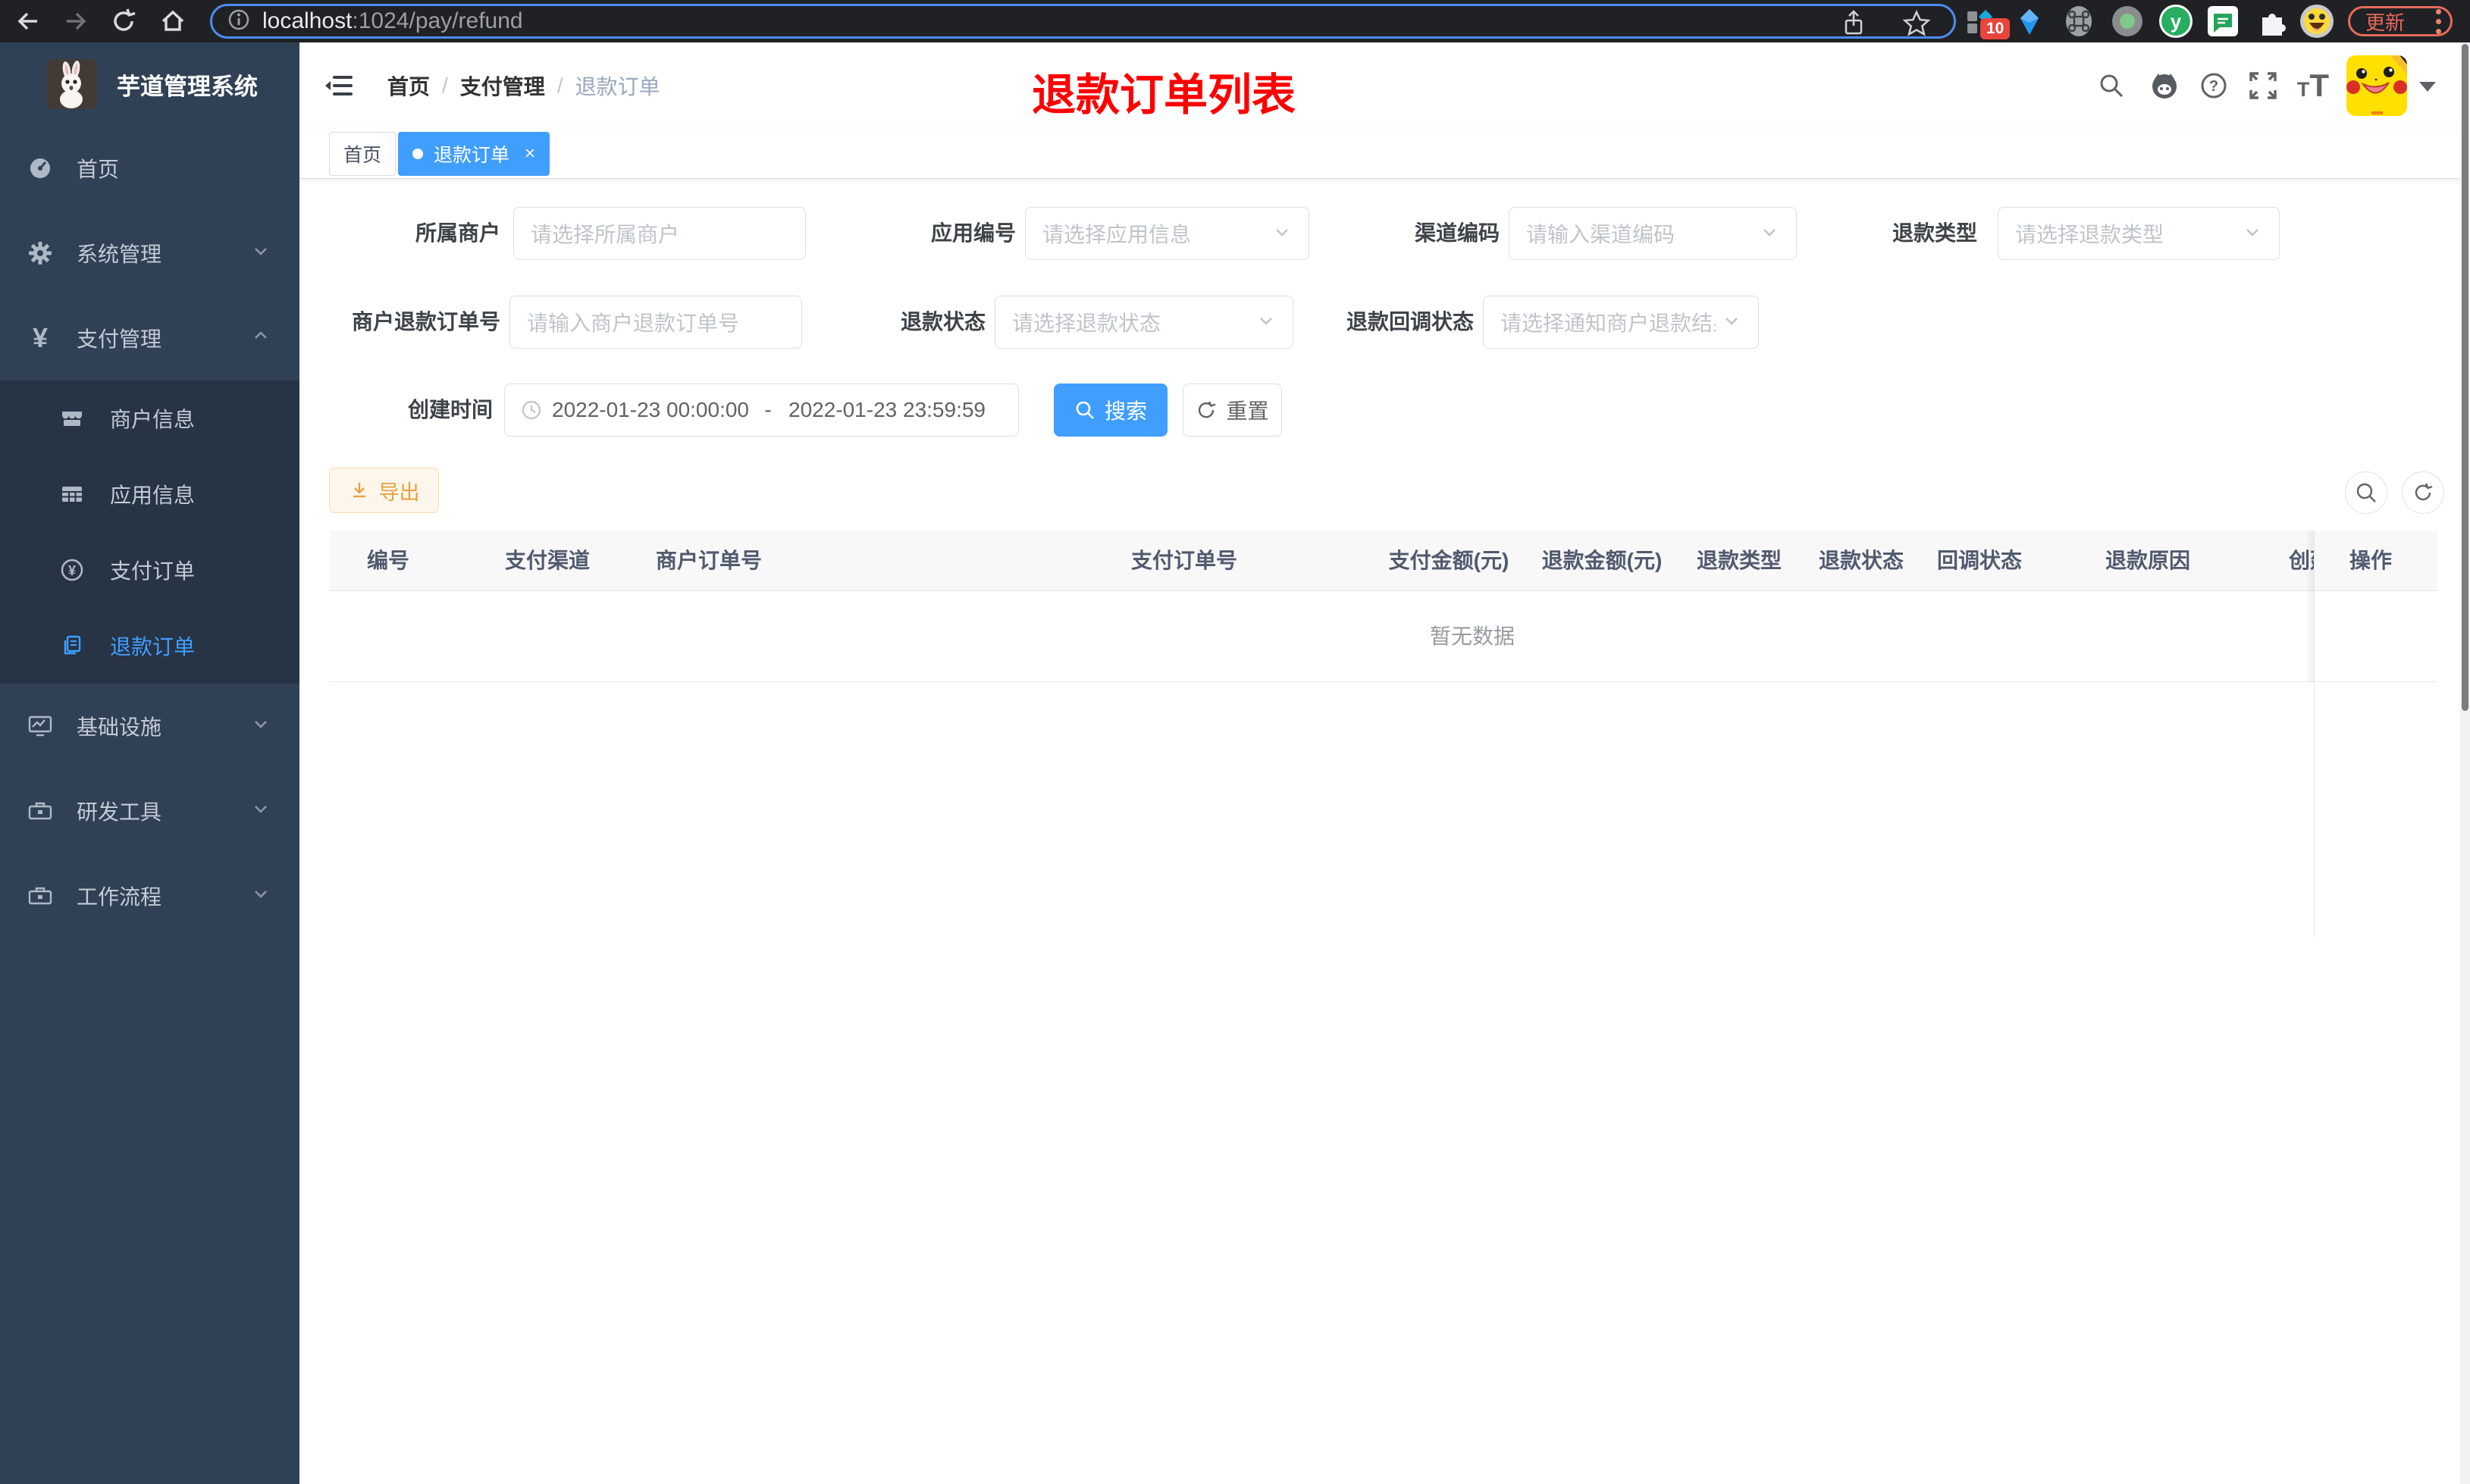 This screenshot has height=1484, width=2470. I want to click on col-pay-amount: 支付金额(元), so click(1448, 561).